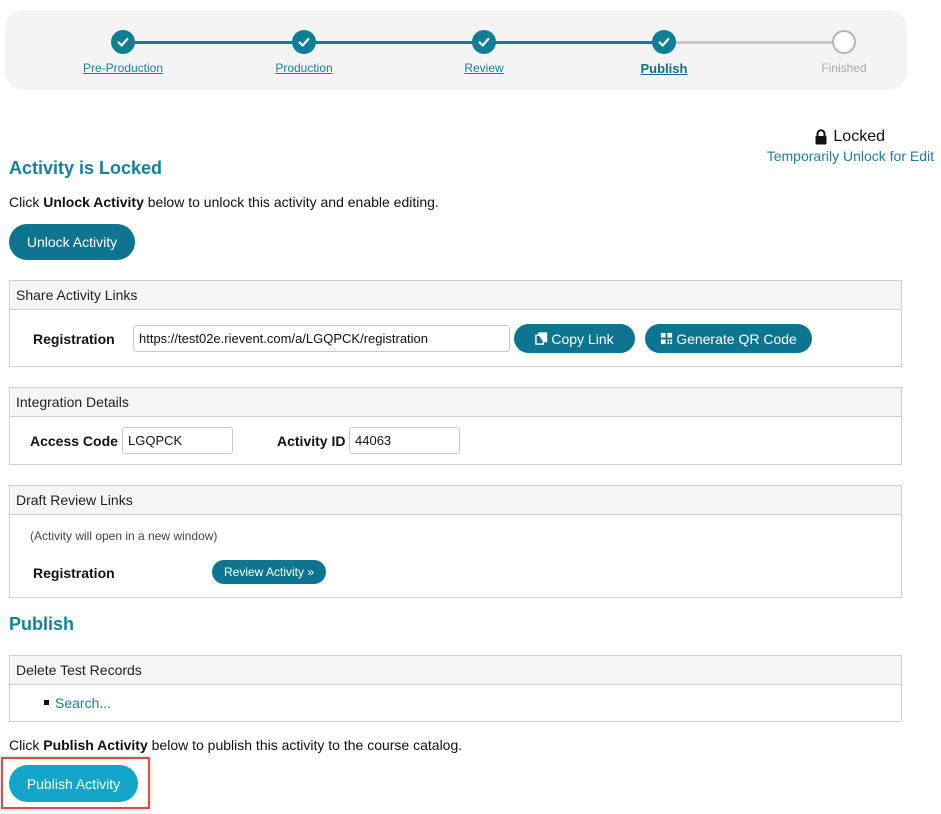  Describe the element at coordinates (72, 242) in the screenshot. I see `unlock-activity-button: Unlock Activity` at that location.